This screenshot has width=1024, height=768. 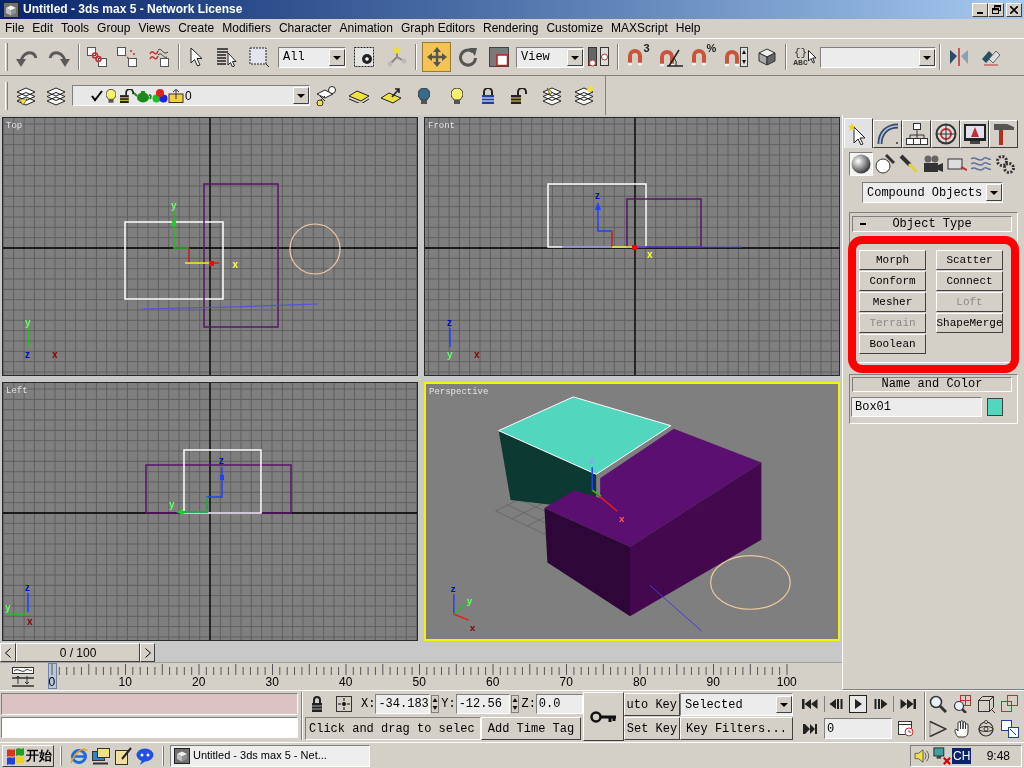 I want to click on gizmo-handles-icon, so click(x=397, y=57).